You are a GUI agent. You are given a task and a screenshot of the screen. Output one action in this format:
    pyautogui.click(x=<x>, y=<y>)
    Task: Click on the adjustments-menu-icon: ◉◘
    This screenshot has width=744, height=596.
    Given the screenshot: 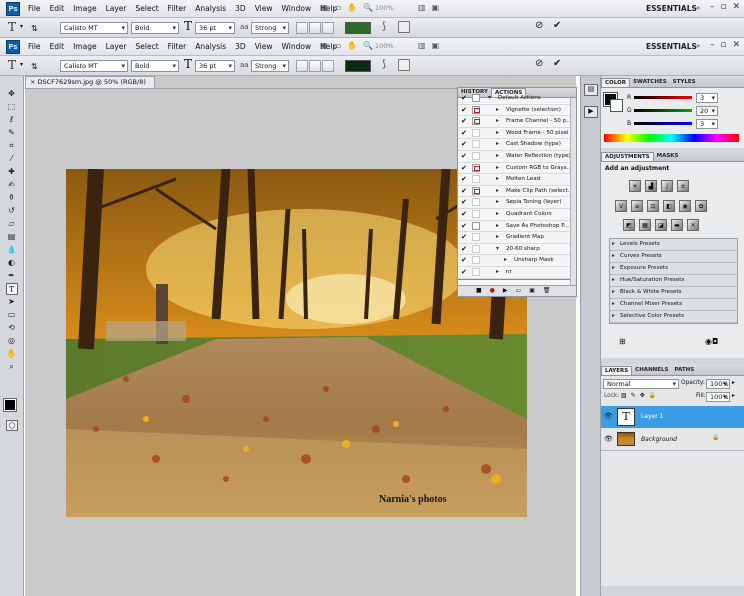 What is the action you would take?
    pyautogui.click(x=711, y=341)
    